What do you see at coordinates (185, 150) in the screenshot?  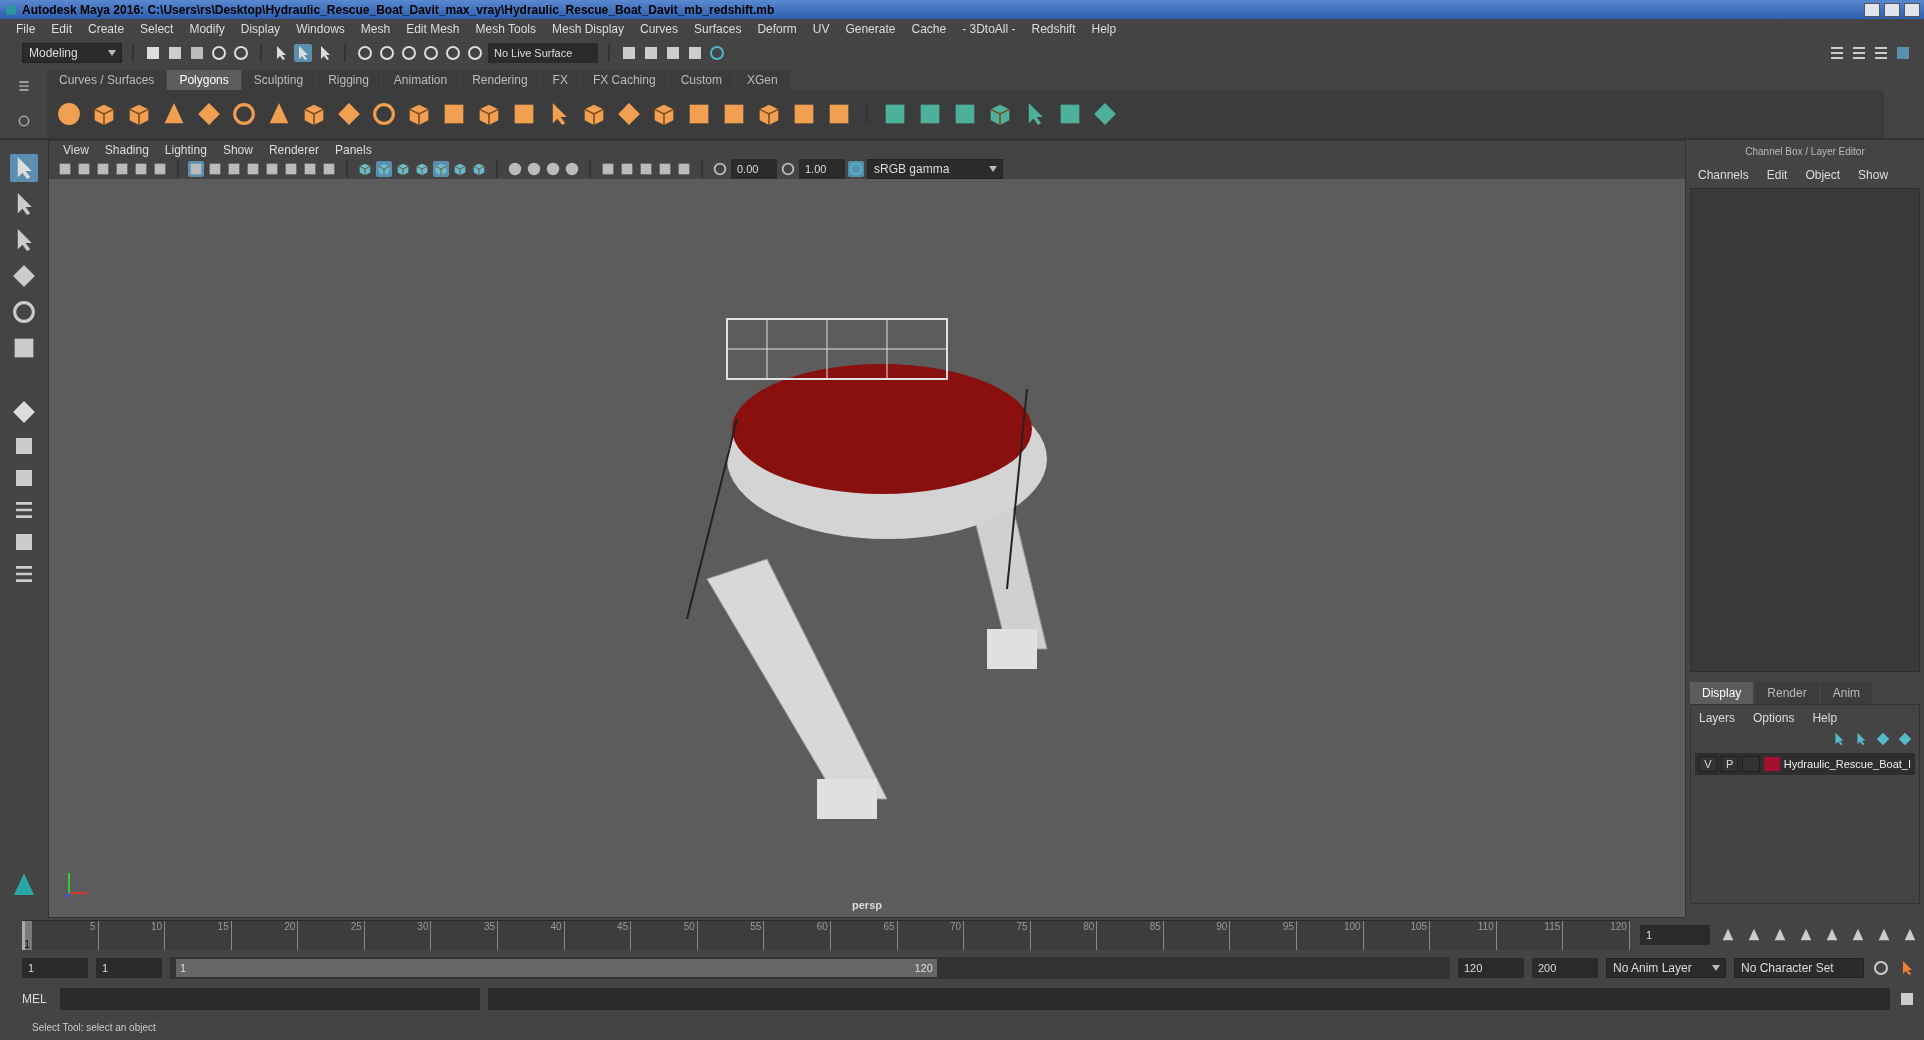 I see `menu-item: Lighting` at bounding box center [185, 150].